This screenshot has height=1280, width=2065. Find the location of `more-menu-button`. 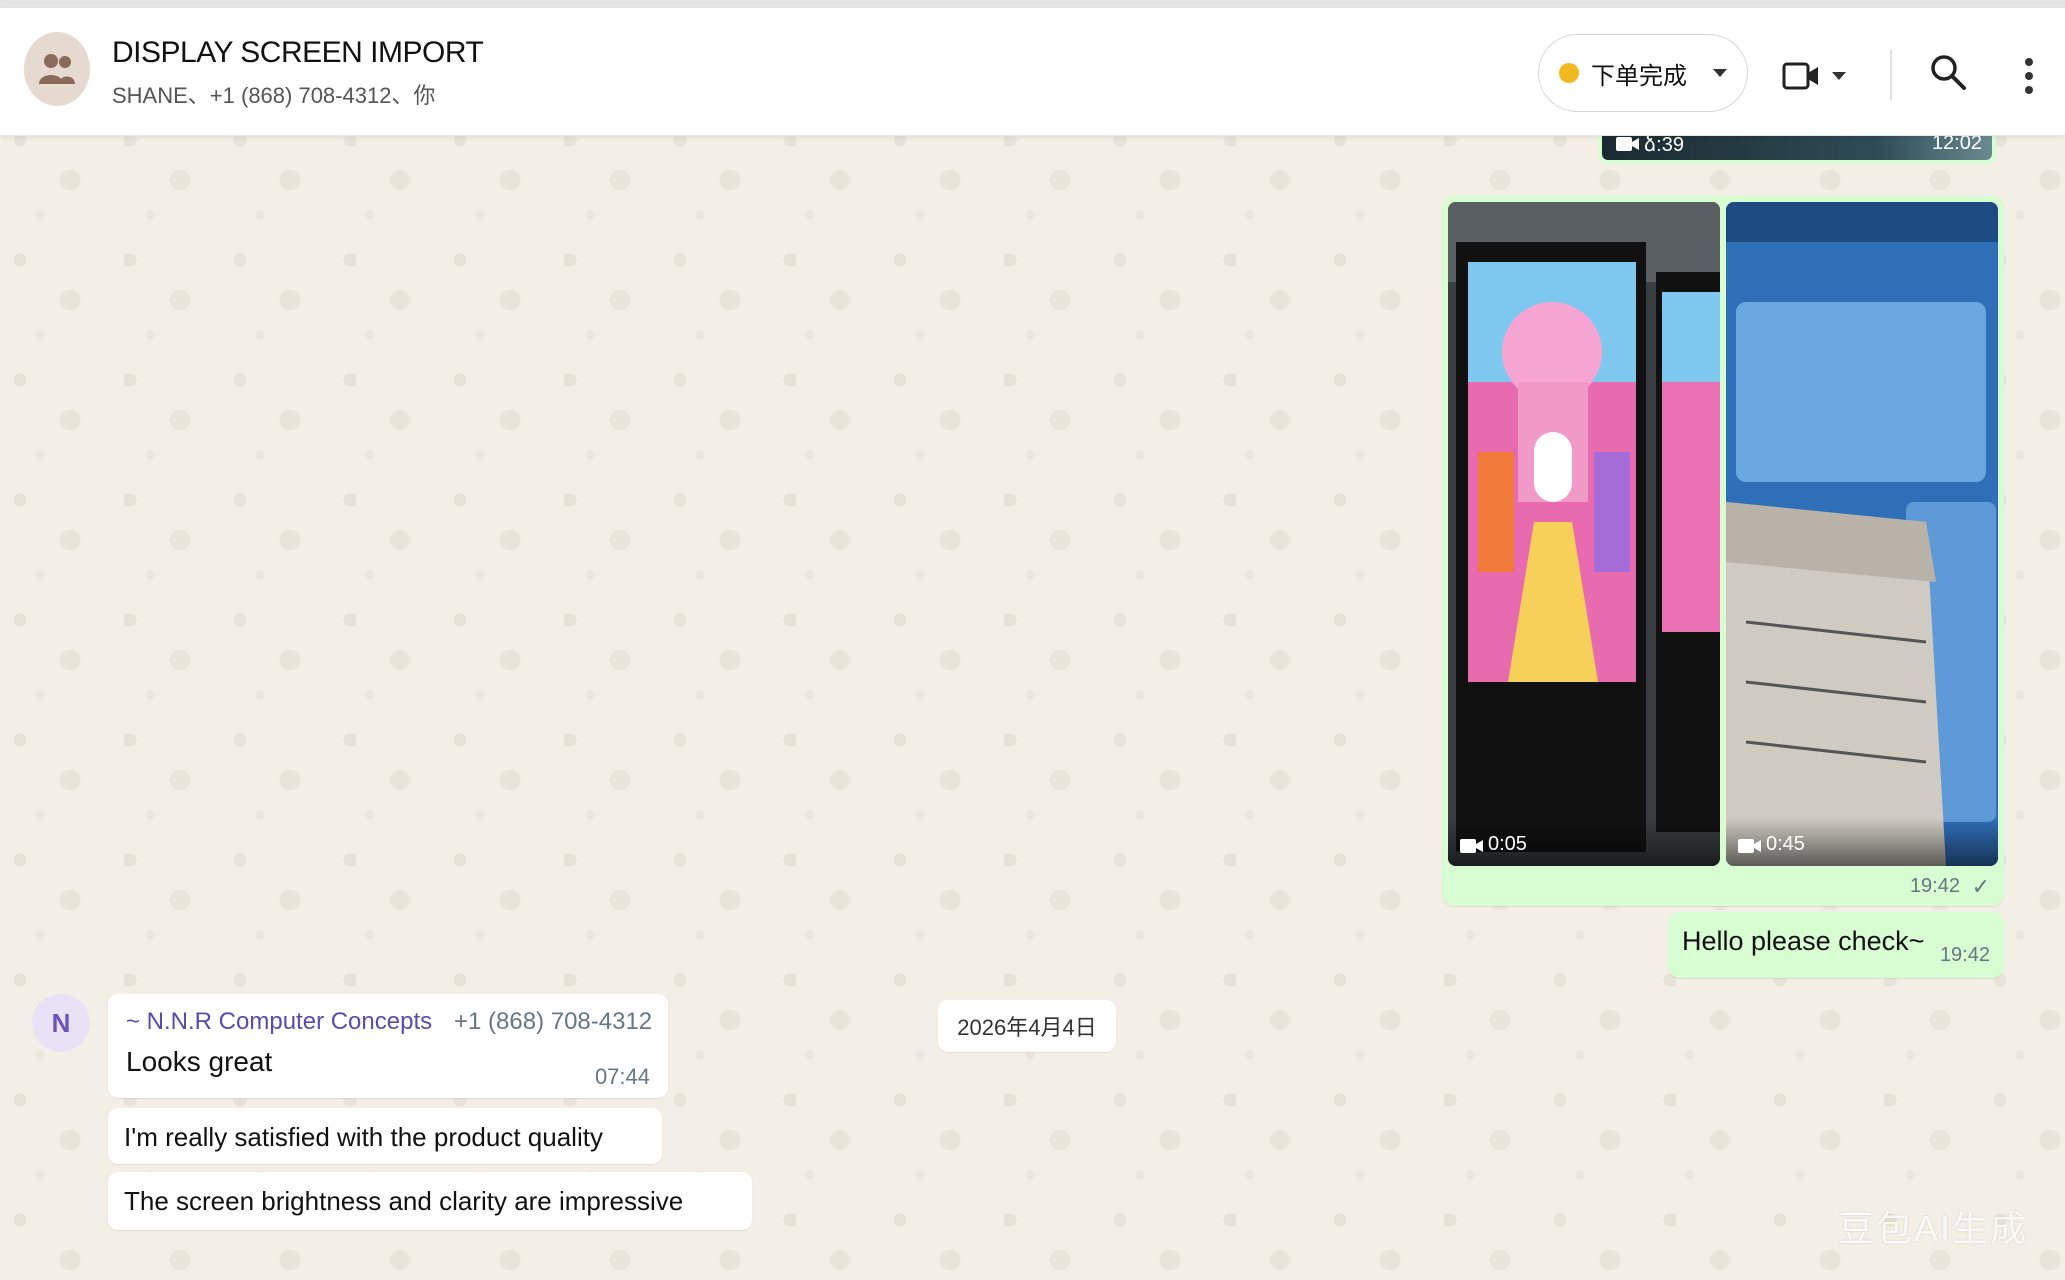

more-menu-button is located at coordinates (2029, 76).